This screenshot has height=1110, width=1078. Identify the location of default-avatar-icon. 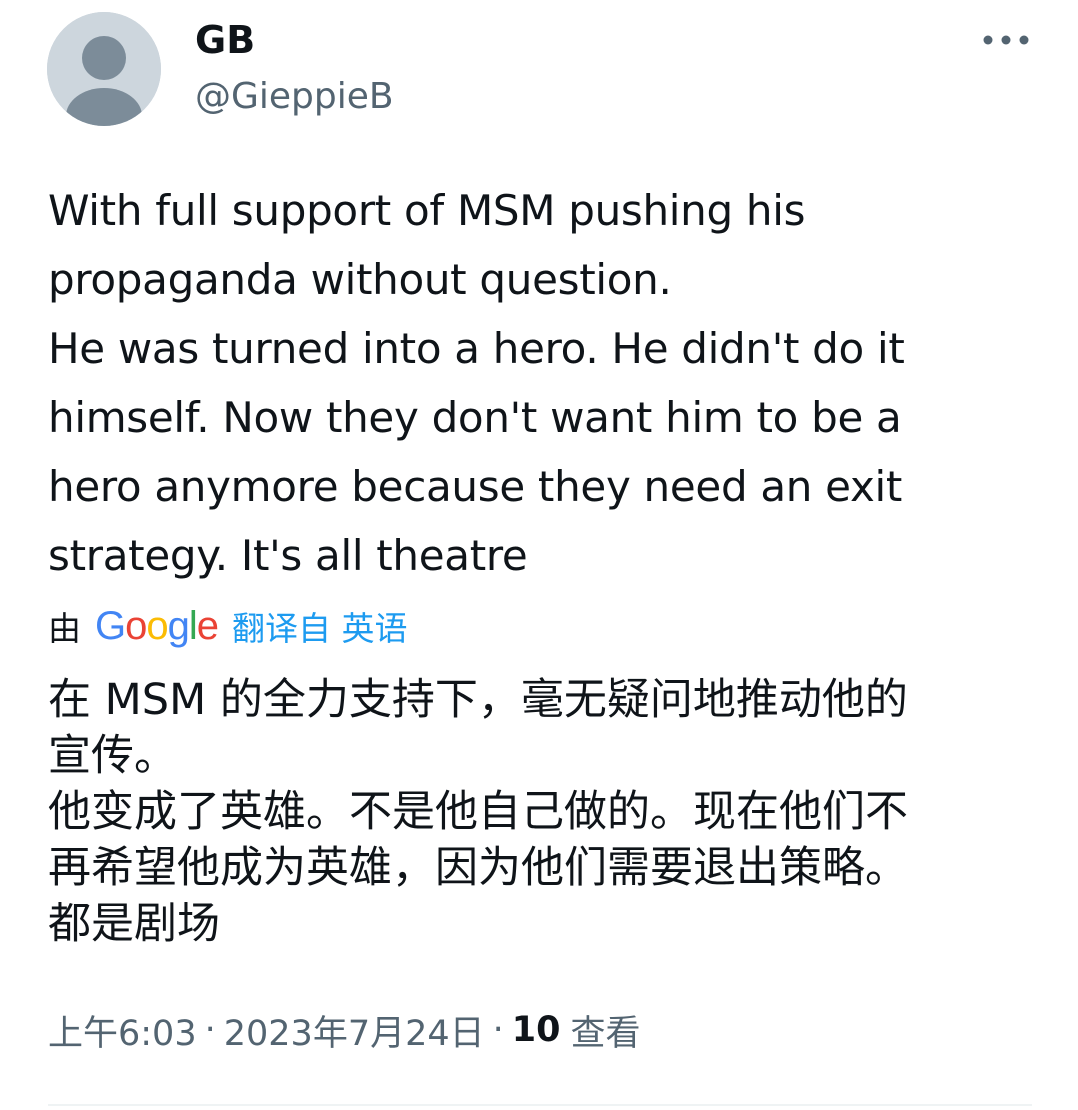
(104, 69).